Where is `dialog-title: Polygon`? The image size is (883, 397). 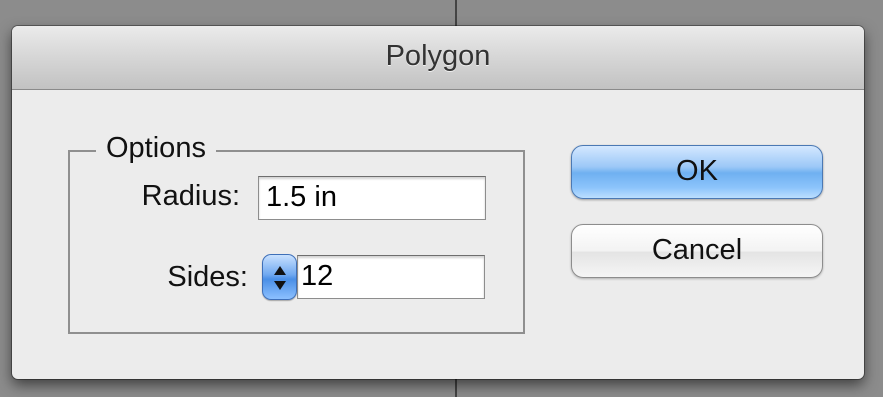
dialog-title: Polygon is located at coordinates (438, 56).